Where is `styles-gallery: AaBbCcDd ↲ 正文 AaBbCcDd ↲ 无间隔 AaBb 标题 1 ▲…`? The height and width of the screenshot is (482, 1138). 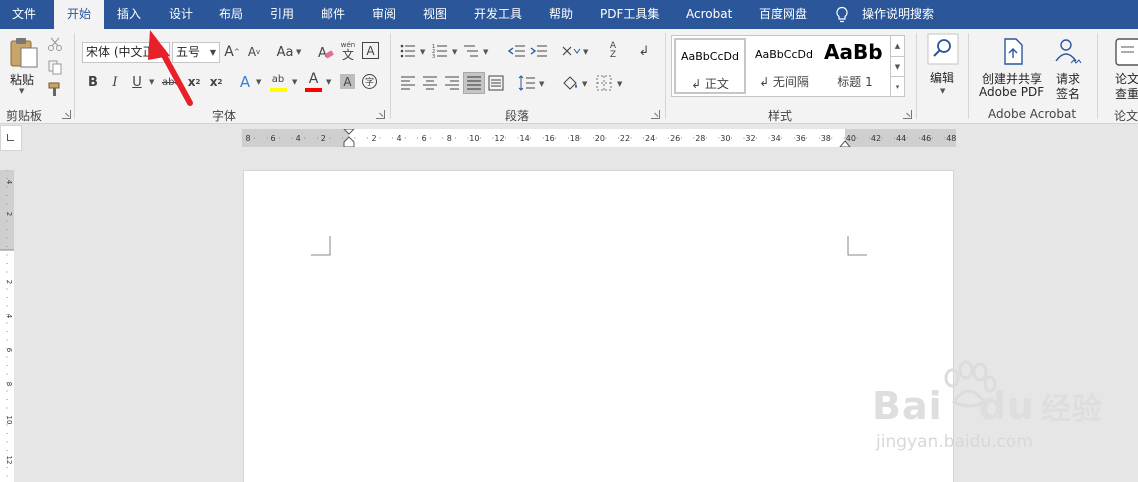 styles-gallery: AaBbCcDd ↲ 正文 AaBbCcDd ↲ 无间隔 AaBb 标题 1 ▲… is located at coordinates (788, 66).